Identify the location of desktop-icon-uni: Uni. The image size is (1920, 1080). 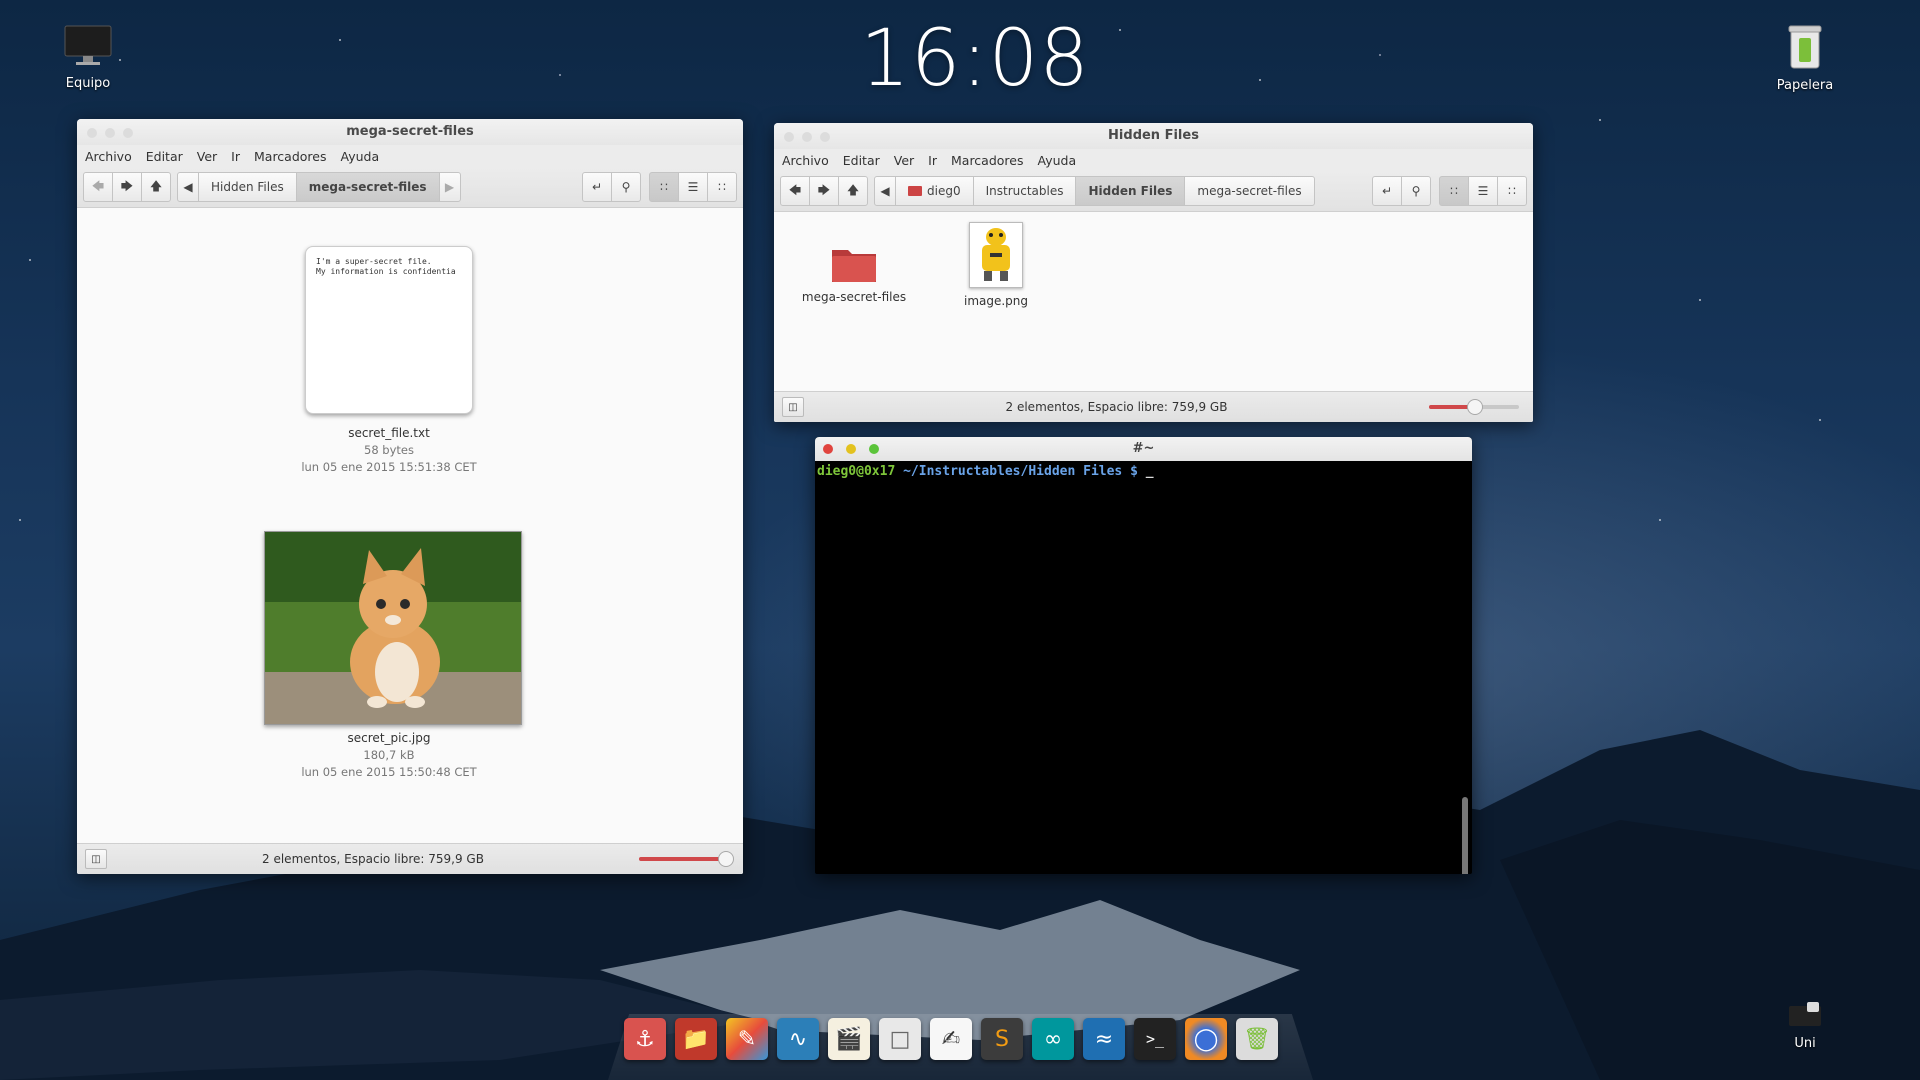
(1805, 1025).